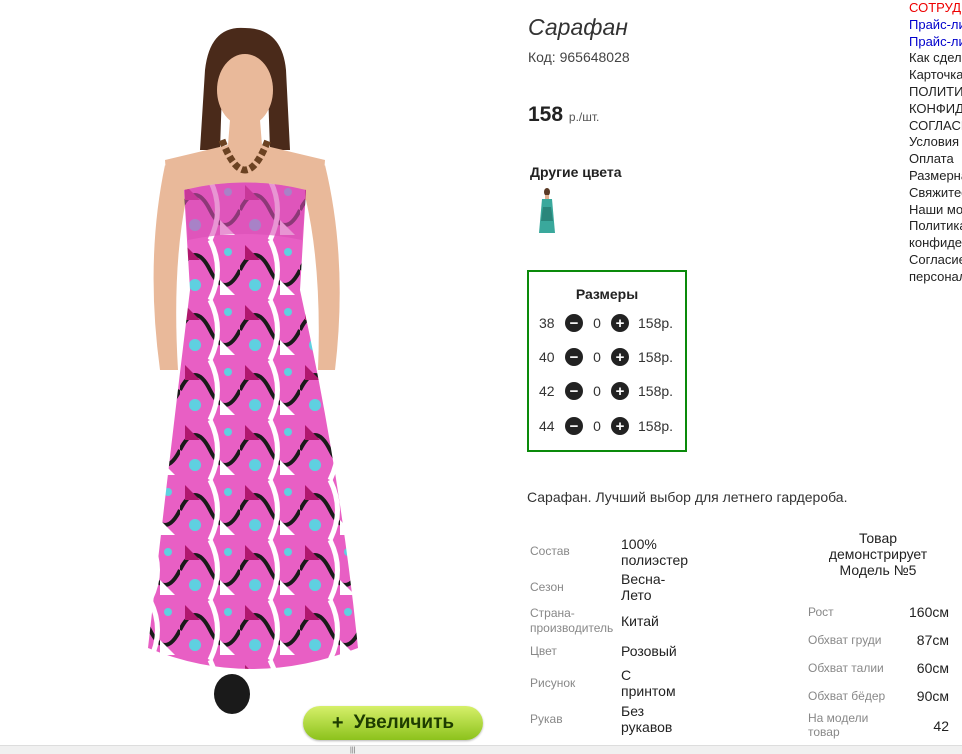  I want to click on color-variant-thumbnail, so click(547, 211).